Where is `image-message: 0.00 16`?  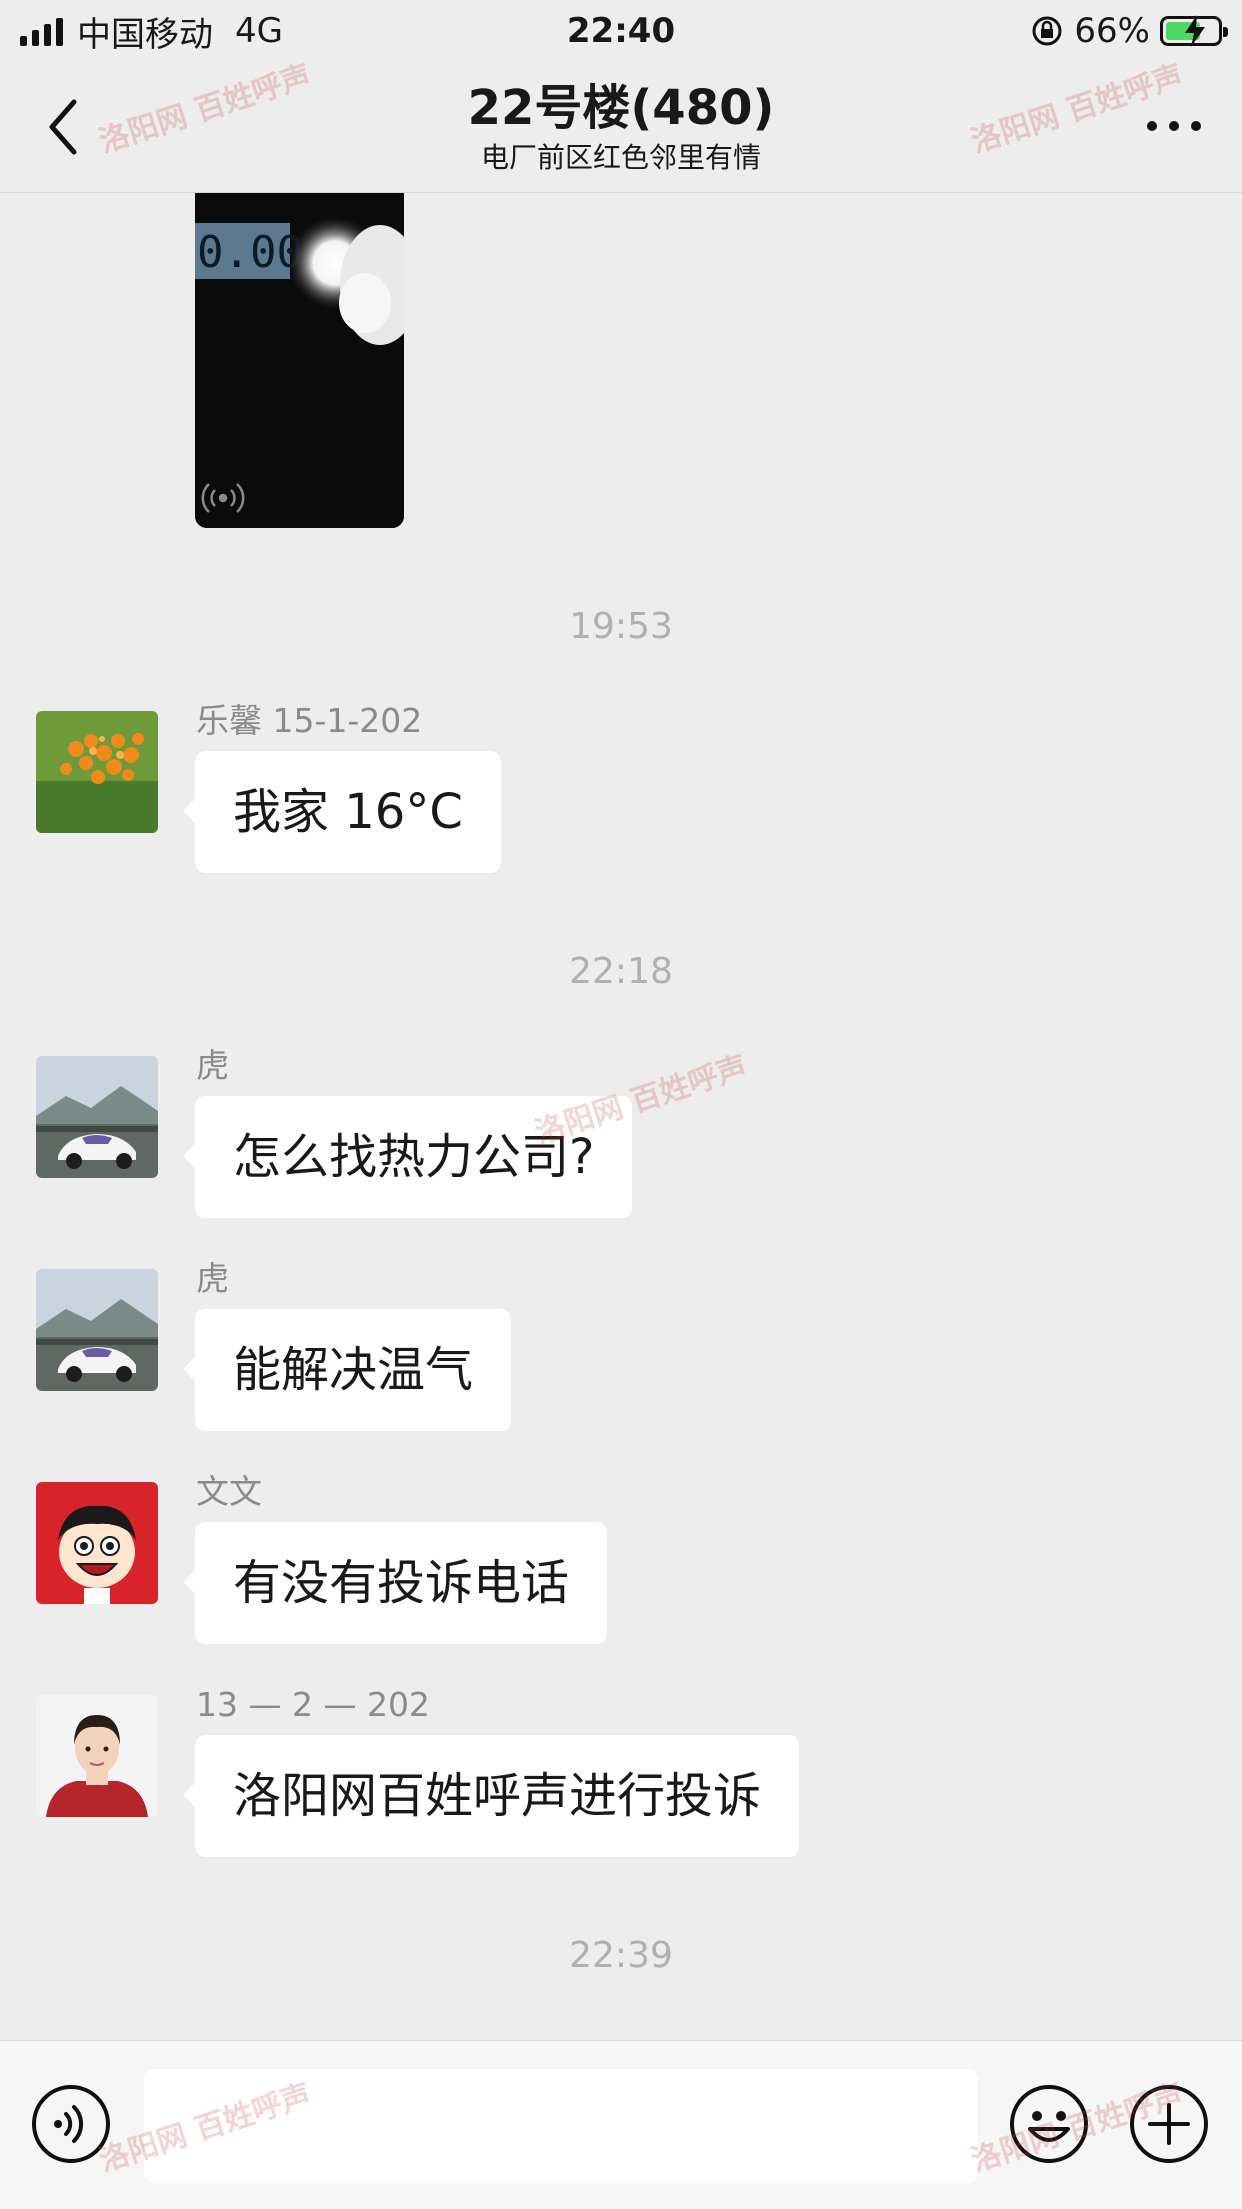
image-message: 0.00 16 is located at coordinates (299, 360).